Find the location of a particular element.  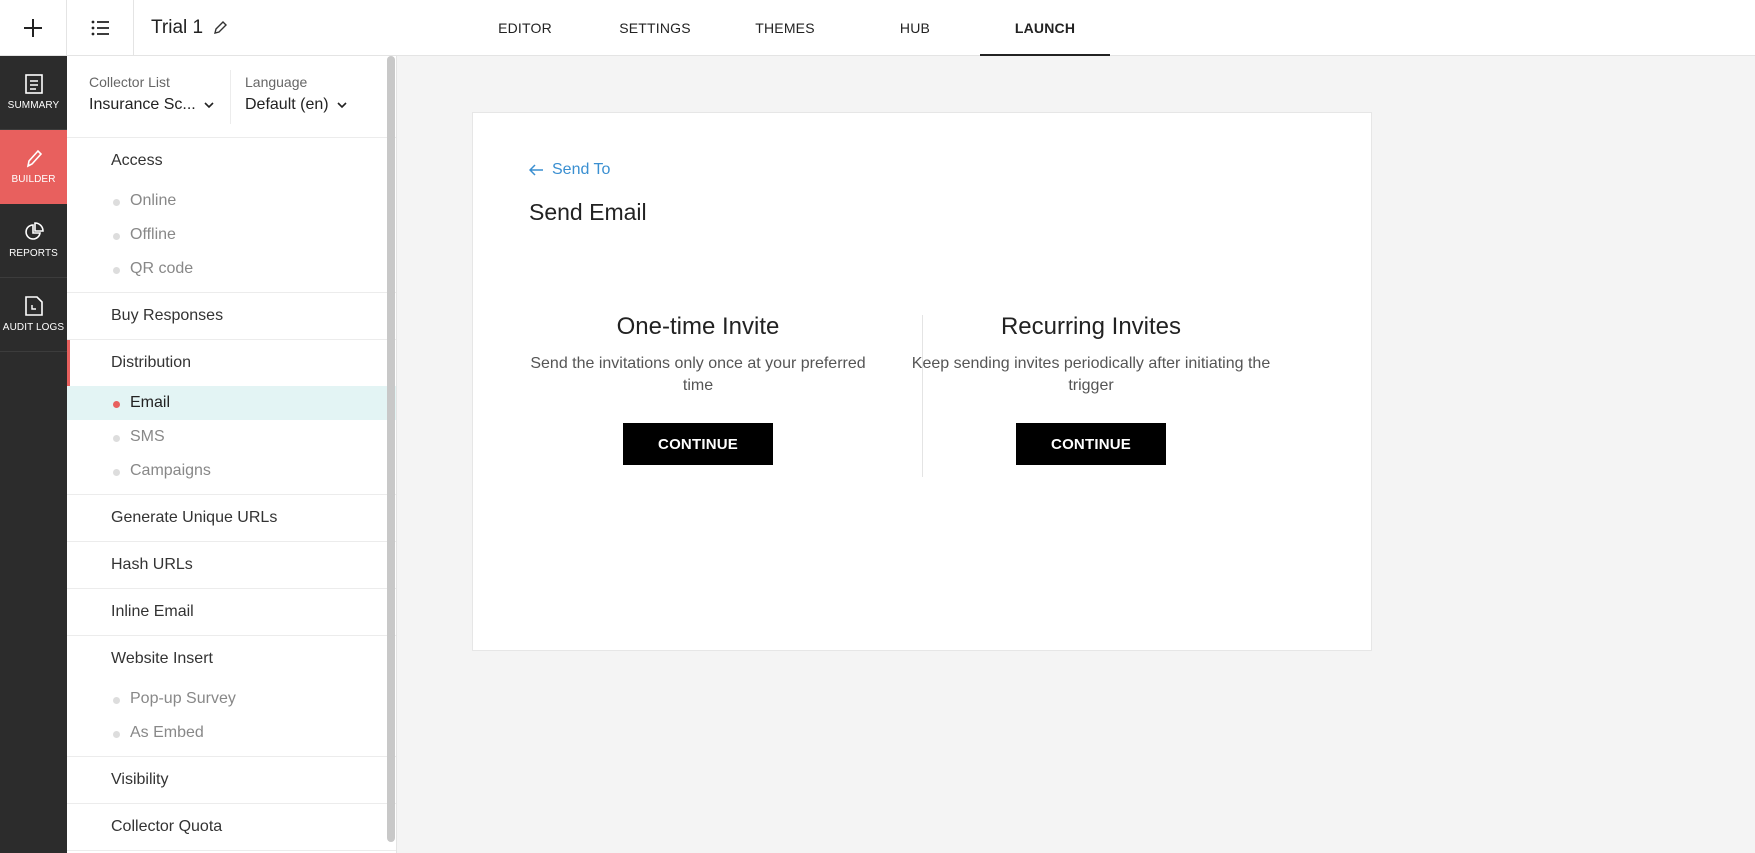

language-select: Language Default (en) is located at coordinates (296, 94).